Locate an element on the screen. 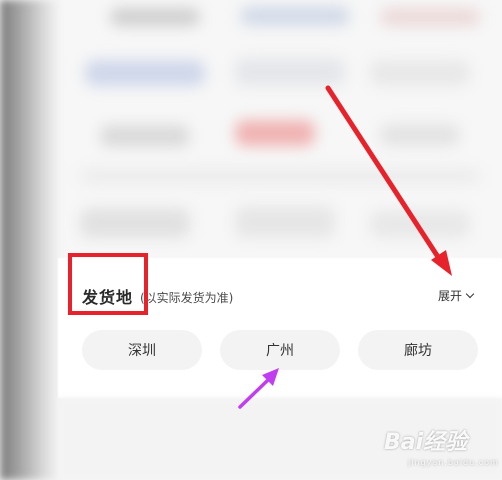  magenta-arrow-icon is located at coordinates (258, 388).